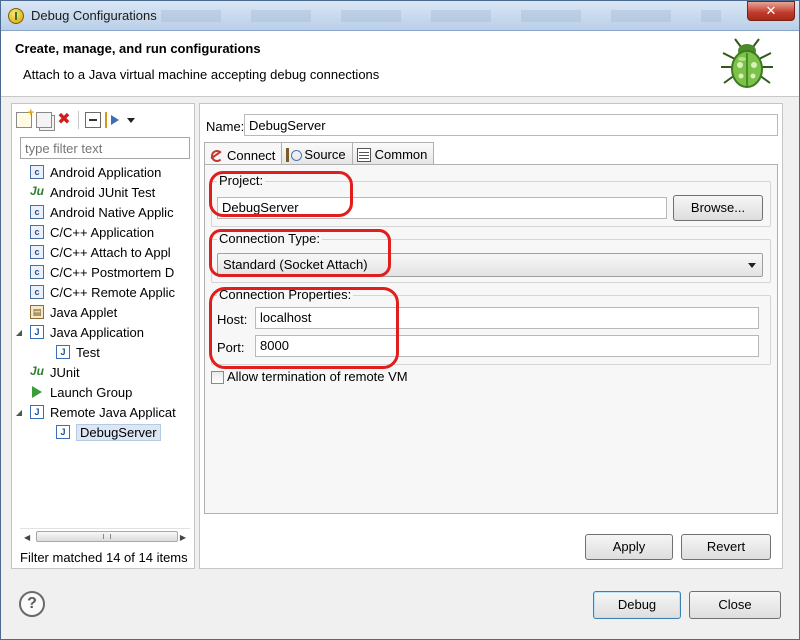  Describe the element at coordinates (507, 346) in the screenshot. I see `port-field: 8000` at that location.